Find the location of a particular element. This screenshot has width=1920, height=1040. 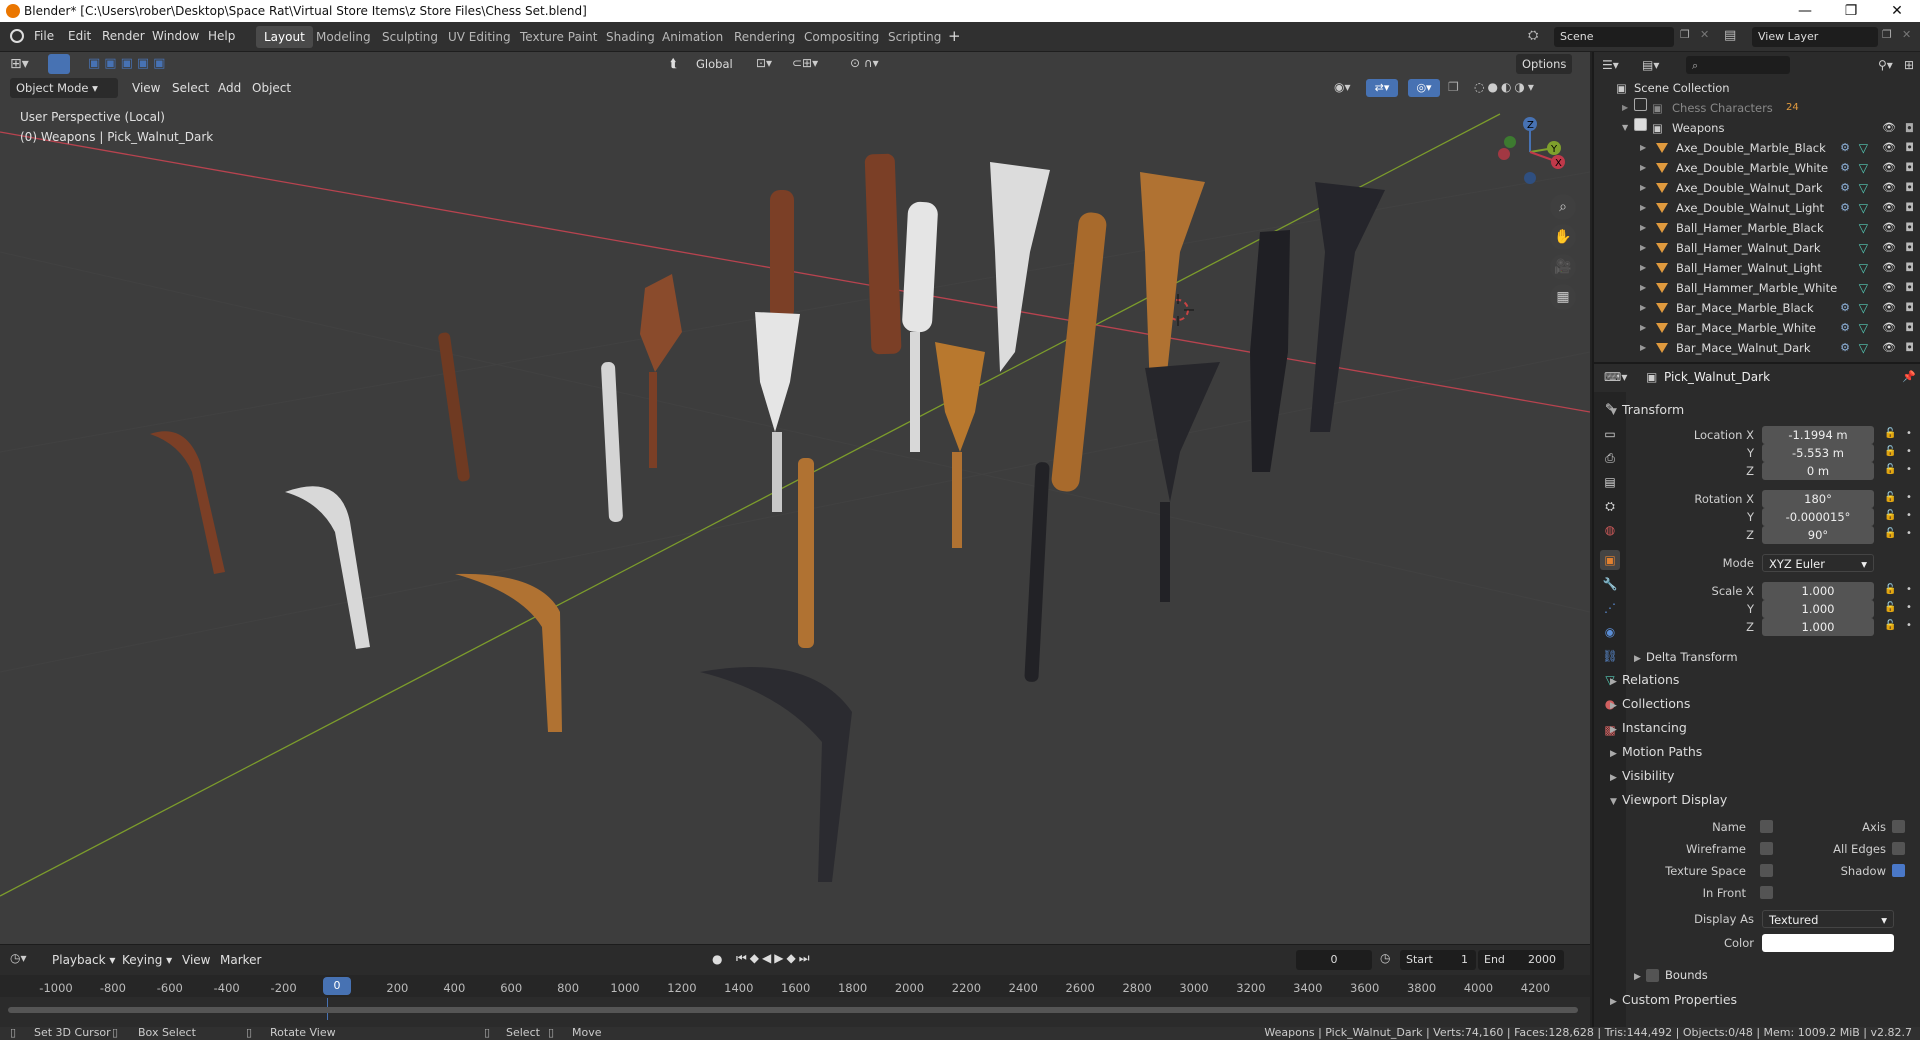

scale-z-field: 1.000 is located at coordinates (1818, 627).